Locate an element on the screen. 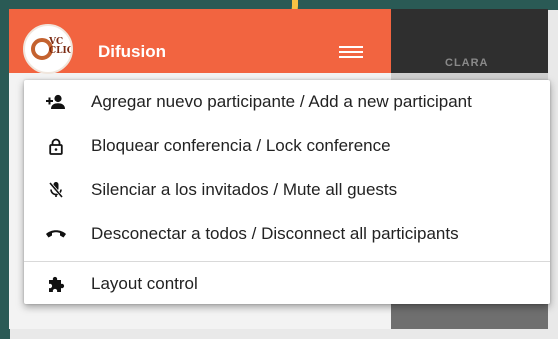 The width and height of the screenshot is (558, 339). menu-item-label: Bloquear conferencia / Lock conference is located at coordinates (241, 145).